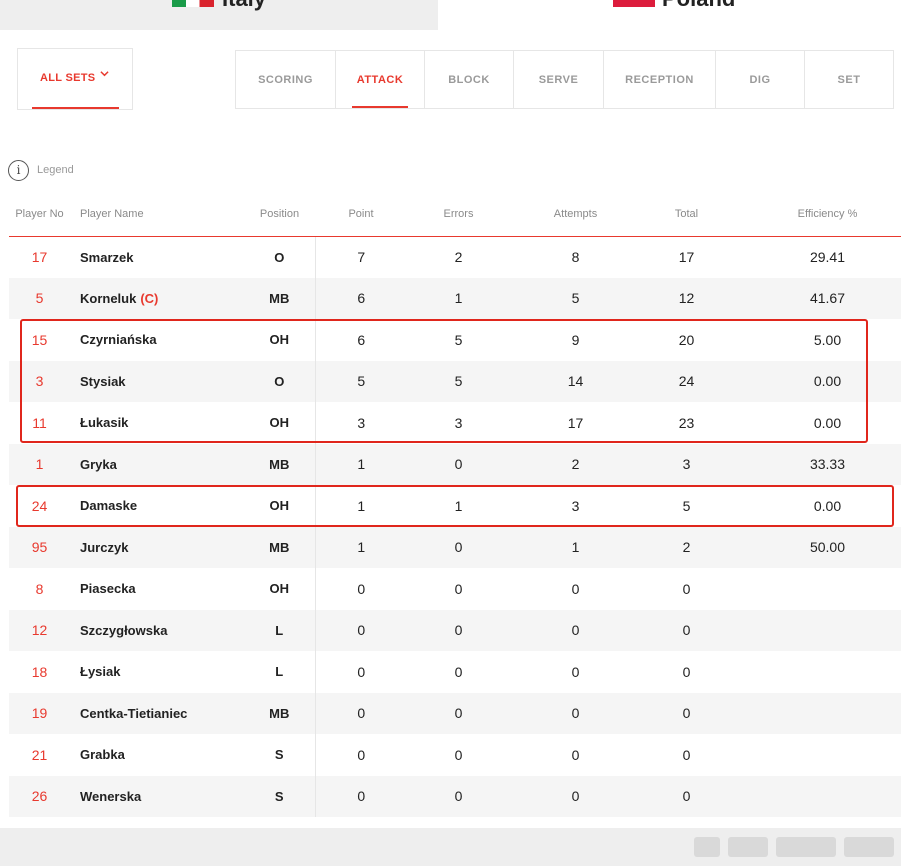 The image size is (901, 866). I want to click on table-row: 19 Centka-Tietianiec MB 0 0 0 0, so click(455, 713).